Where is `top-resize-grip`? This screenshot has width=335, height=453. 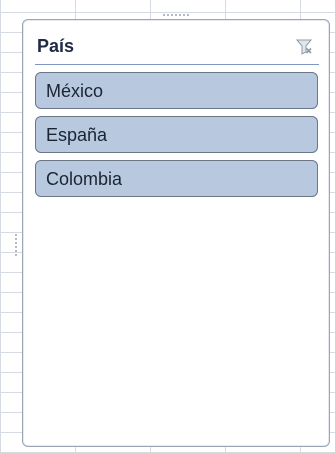 top-resize-grip is located at coordinates (176, 17).